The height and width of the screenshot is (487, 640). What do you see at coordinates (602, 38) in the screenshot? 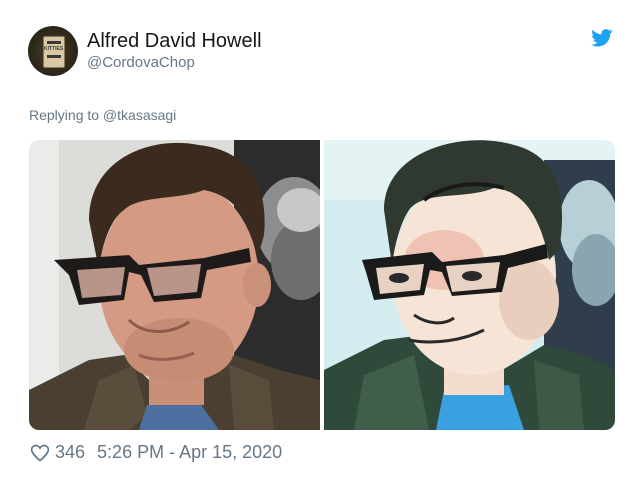
I see `twitter-bird-icon` at bounding box center [602, 38].